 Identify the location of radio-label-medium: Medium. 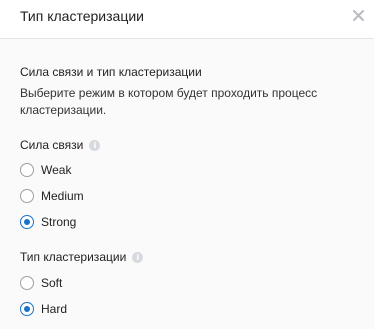
(62, 196).